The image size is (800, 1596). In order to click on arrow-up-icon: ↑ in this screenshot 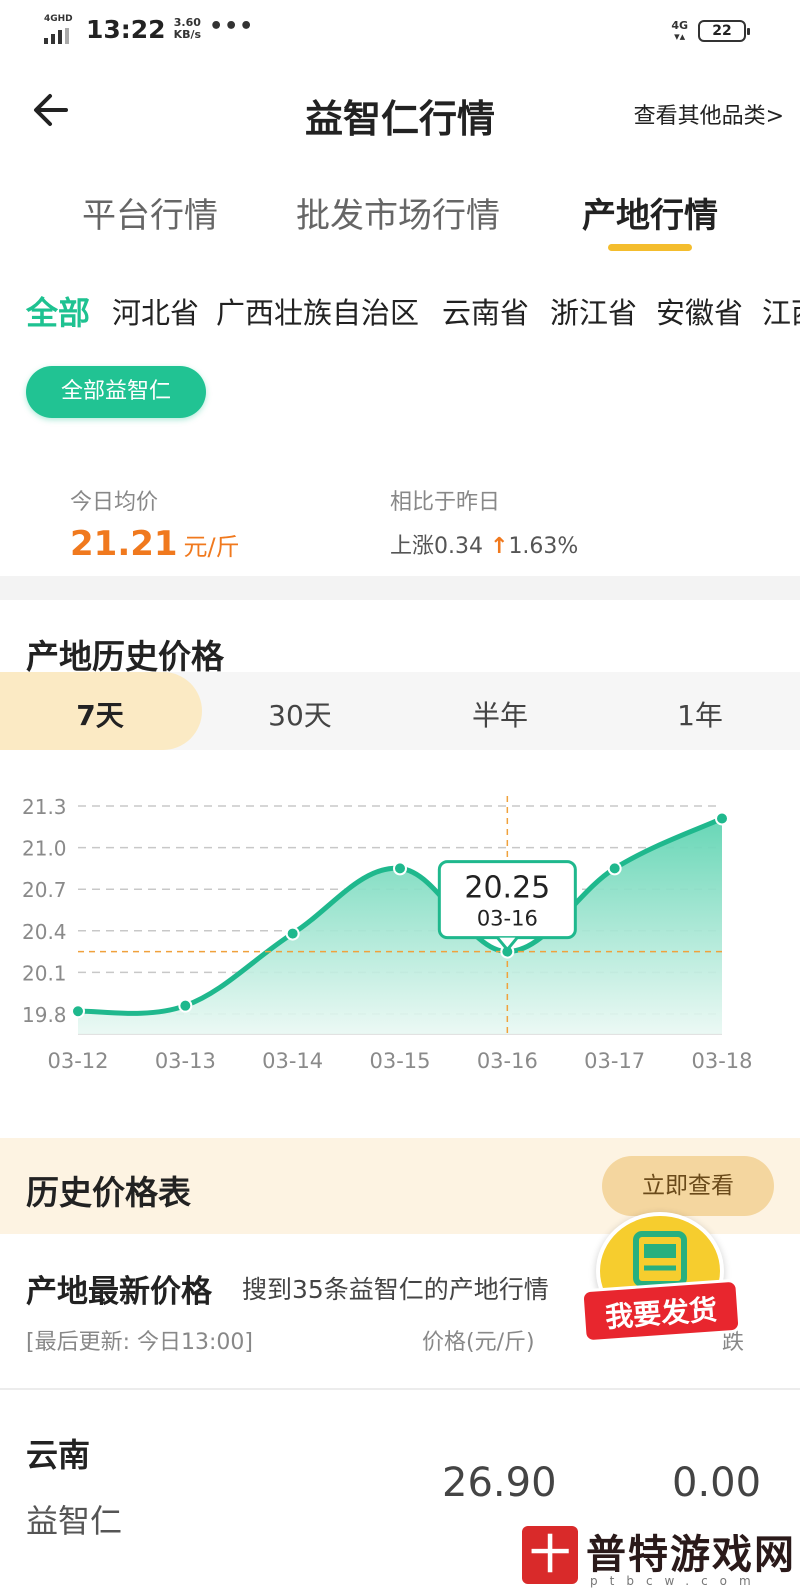, I will do `click(499, 546)`.